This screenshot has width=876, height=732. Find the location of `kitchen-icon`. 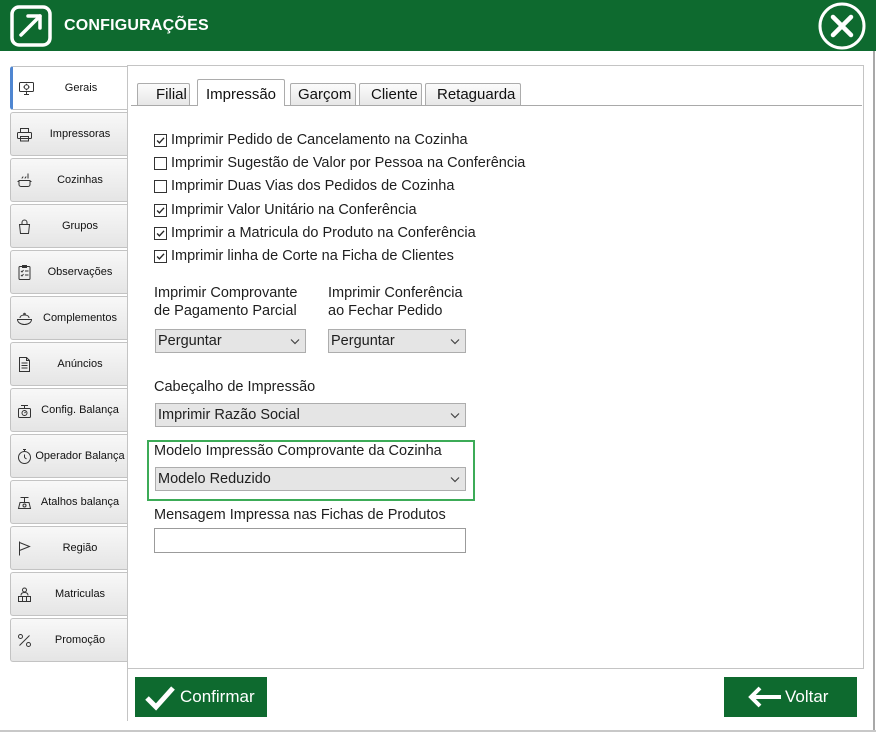

kitchen-icon is located at coordinates (24, 180).